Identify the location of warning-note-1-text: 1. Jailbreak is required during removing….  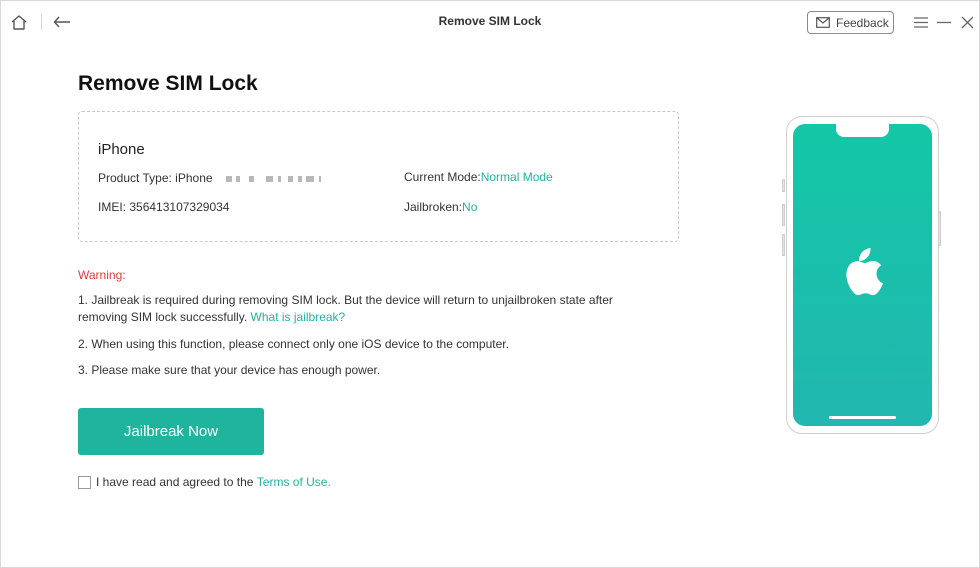
(345, 308).